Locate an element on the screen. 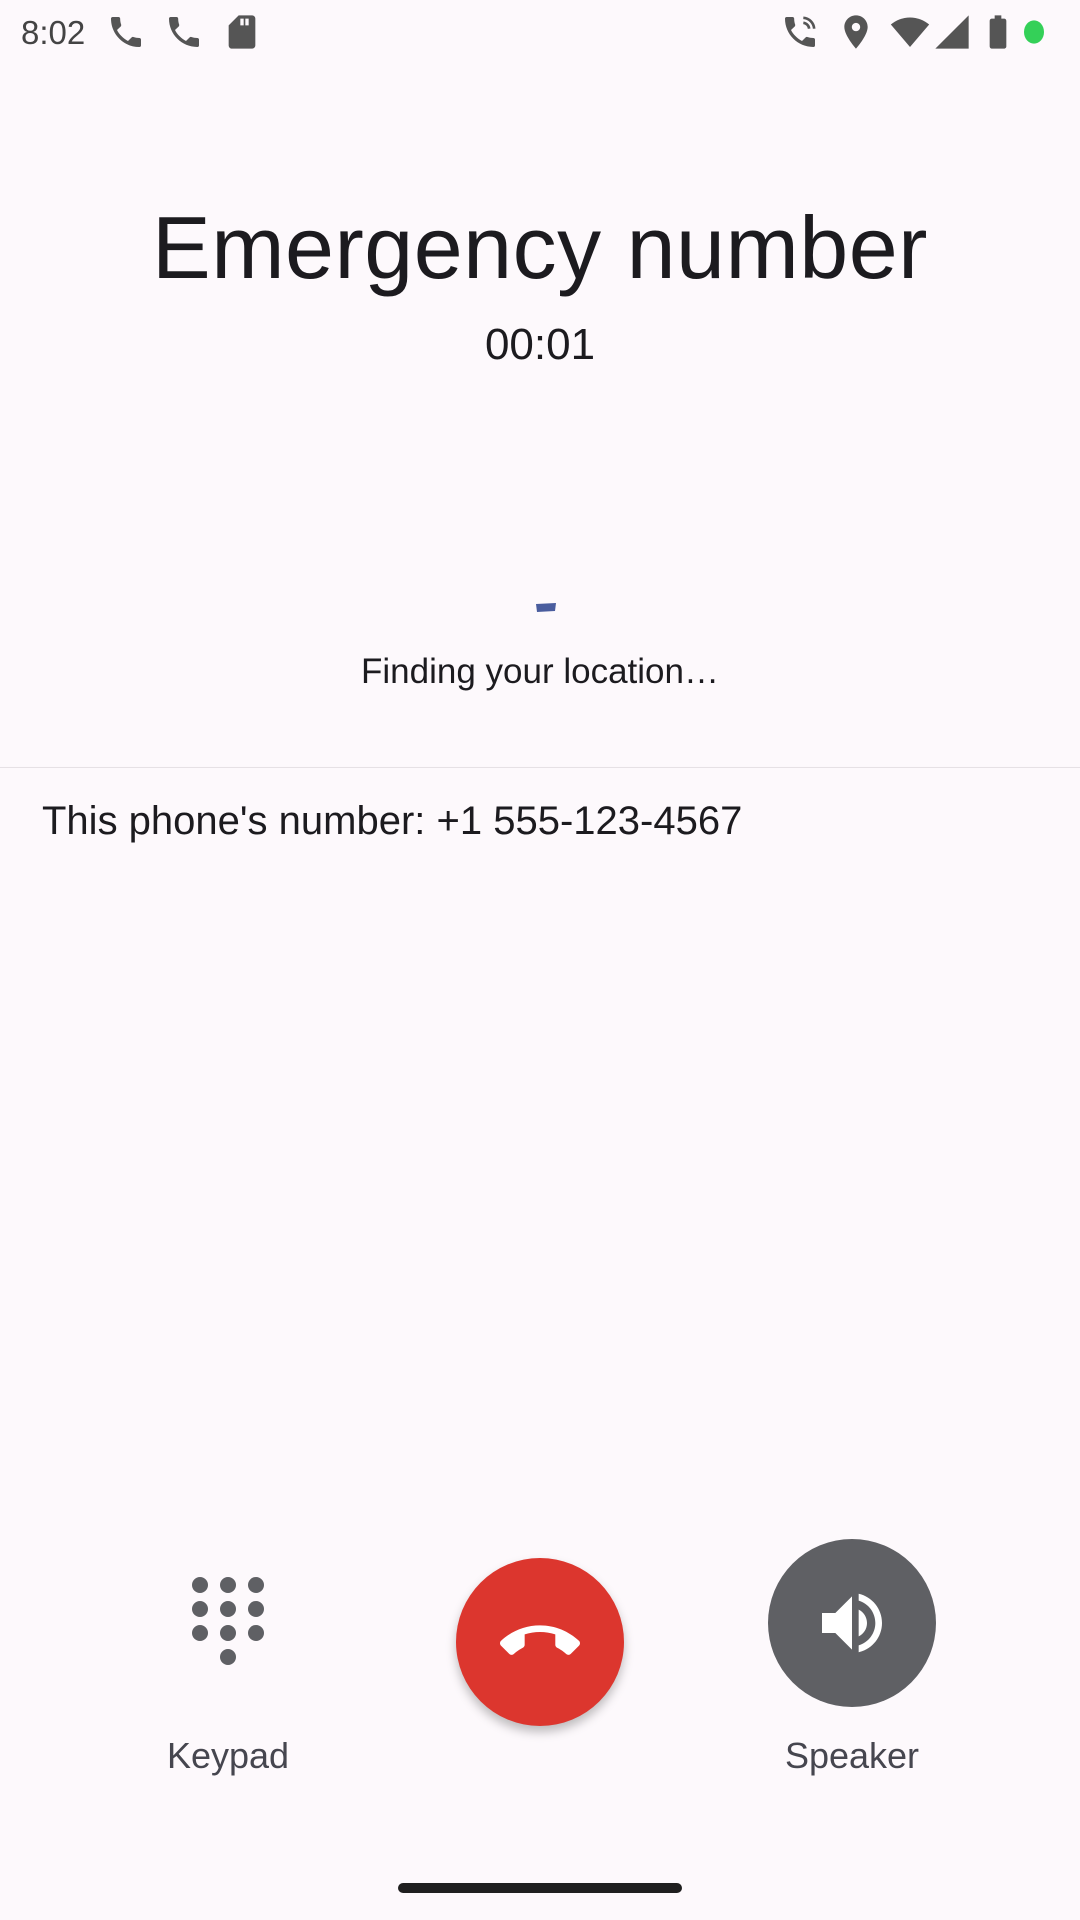 The height and width of the screenshot is (1920, 1080). progress-spinner-icon is located at coordinates (546, 606).